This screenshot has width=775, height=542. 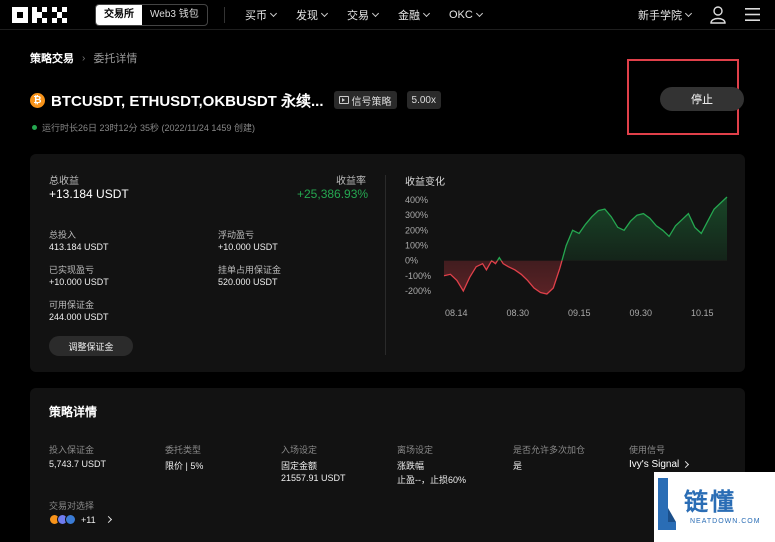 What do you see at coordinates (119, 15) in the screenshot?
I see `tab-exchange: 交易所` at bounding box center [119, 15].